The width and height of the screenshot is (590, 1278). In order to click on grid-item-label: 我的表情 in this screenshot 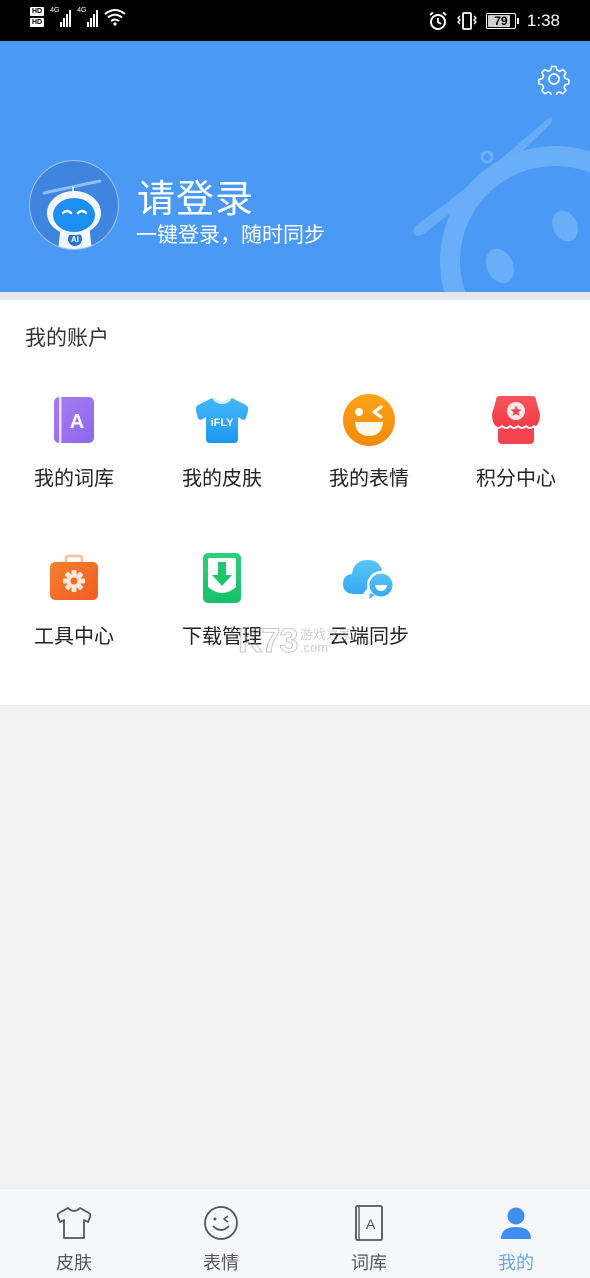, I will do `click(369, 478)`.